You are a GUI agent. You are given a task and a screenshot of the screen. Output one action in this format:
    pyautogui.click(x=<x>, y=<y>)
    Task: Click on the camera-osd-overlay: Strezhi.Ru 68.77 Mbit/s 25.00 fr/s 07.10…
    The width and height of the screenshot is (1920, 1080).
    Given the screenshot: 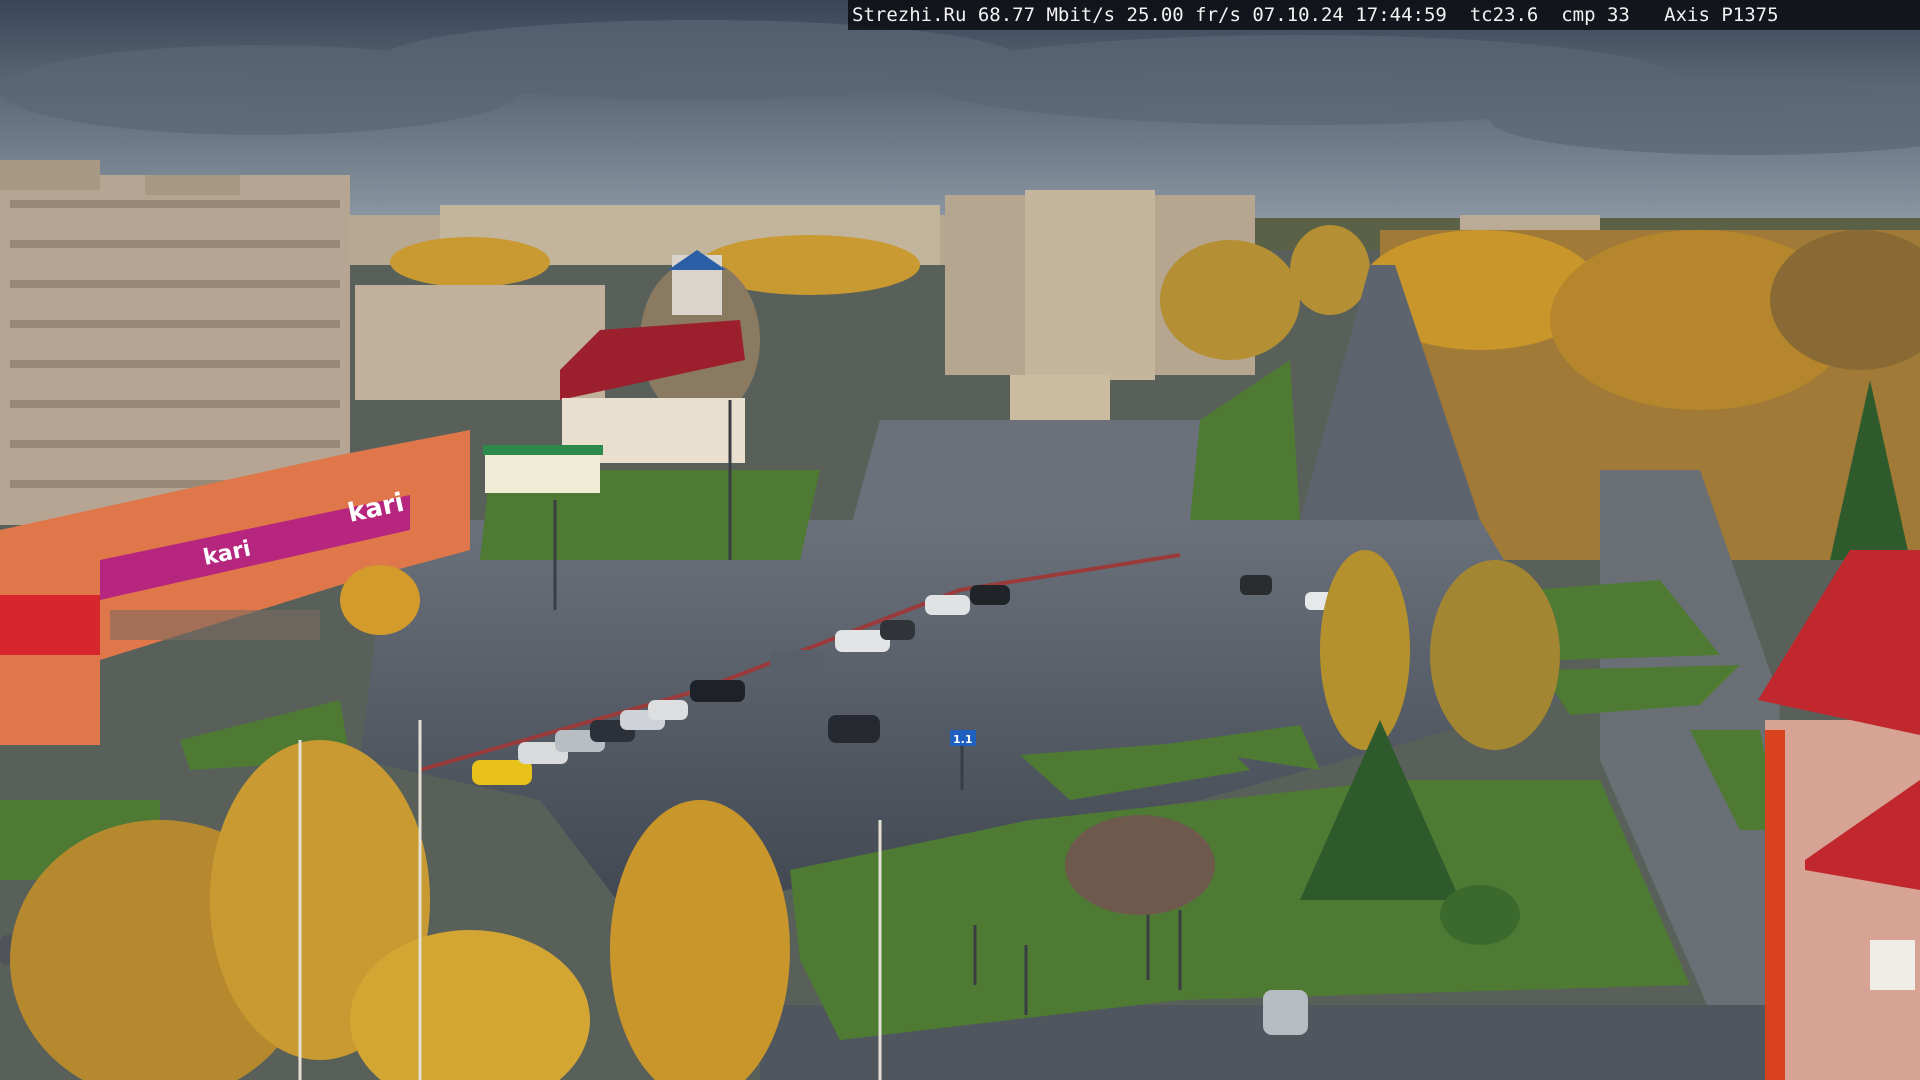 What is the action you would take?
    pyautogui.click(x=1384, y=15)
    